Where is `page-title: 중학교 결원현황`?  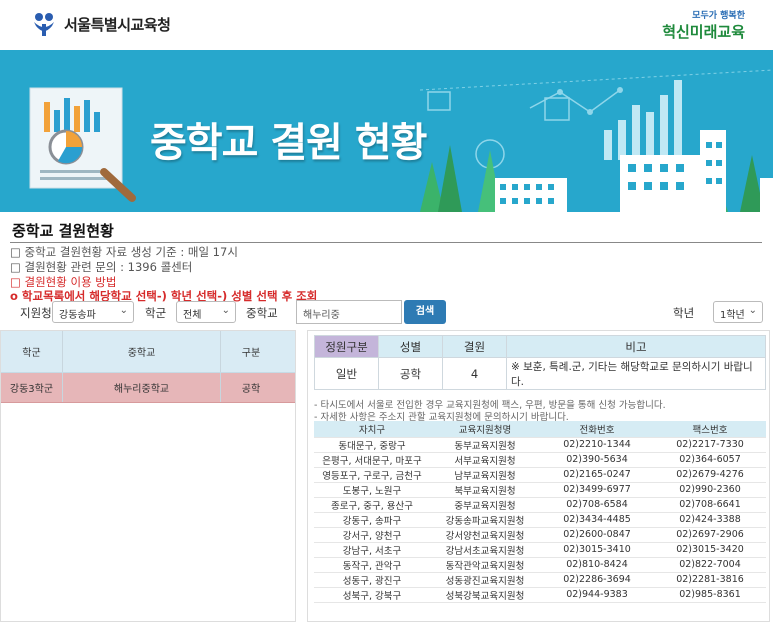
page-title: 중학교 결원현황 is located at coordinates (63, 231).